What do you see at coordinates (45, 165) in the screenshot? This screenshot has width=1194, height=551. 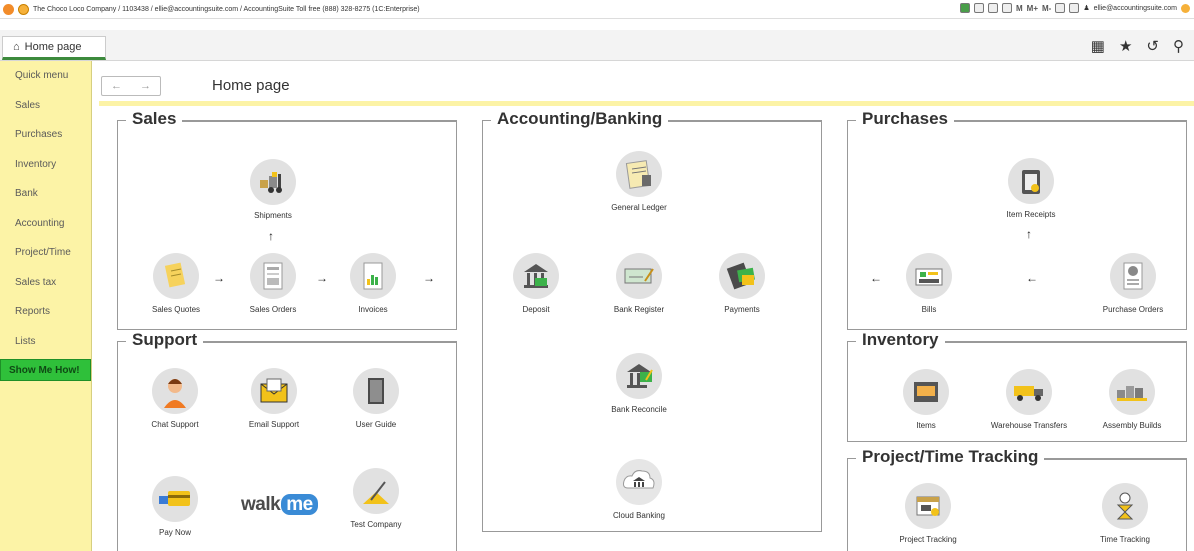 I see `sidebar-item-inventory: Inventory` at bounding box center [45, 165].